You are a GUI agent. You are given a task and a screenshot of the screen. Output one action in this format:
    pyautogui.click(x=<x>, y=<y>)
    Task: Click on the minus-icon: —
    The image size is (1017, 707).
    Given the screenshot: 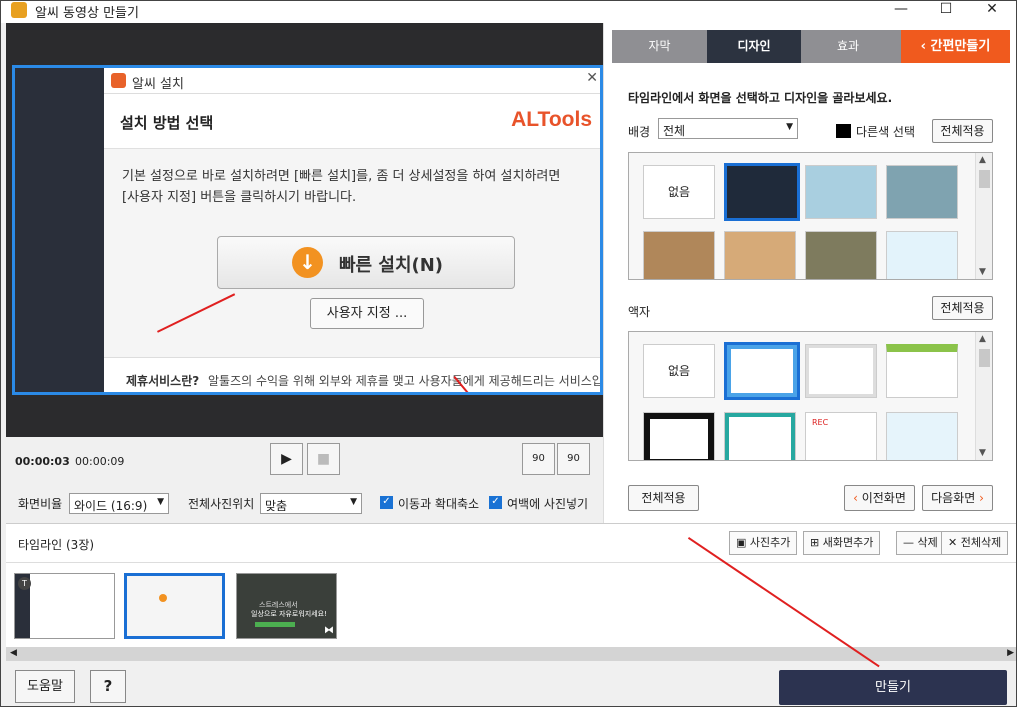 What is the action you would take?
    pyautogui.click(x=910, y=542)
    